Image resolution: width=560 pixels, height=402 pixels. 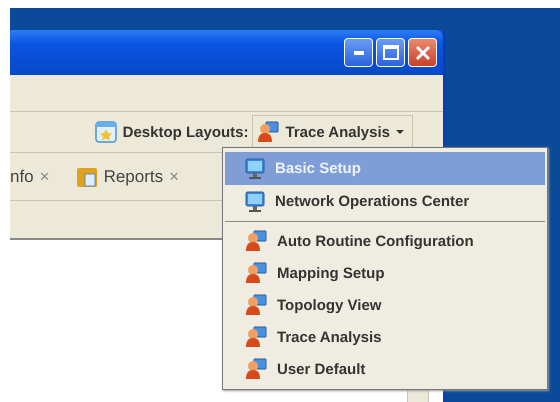 What do you see at coordinates (128, 177) in the screenshot?
I see `tab: Reports ×` at bounding box center [128, 177].